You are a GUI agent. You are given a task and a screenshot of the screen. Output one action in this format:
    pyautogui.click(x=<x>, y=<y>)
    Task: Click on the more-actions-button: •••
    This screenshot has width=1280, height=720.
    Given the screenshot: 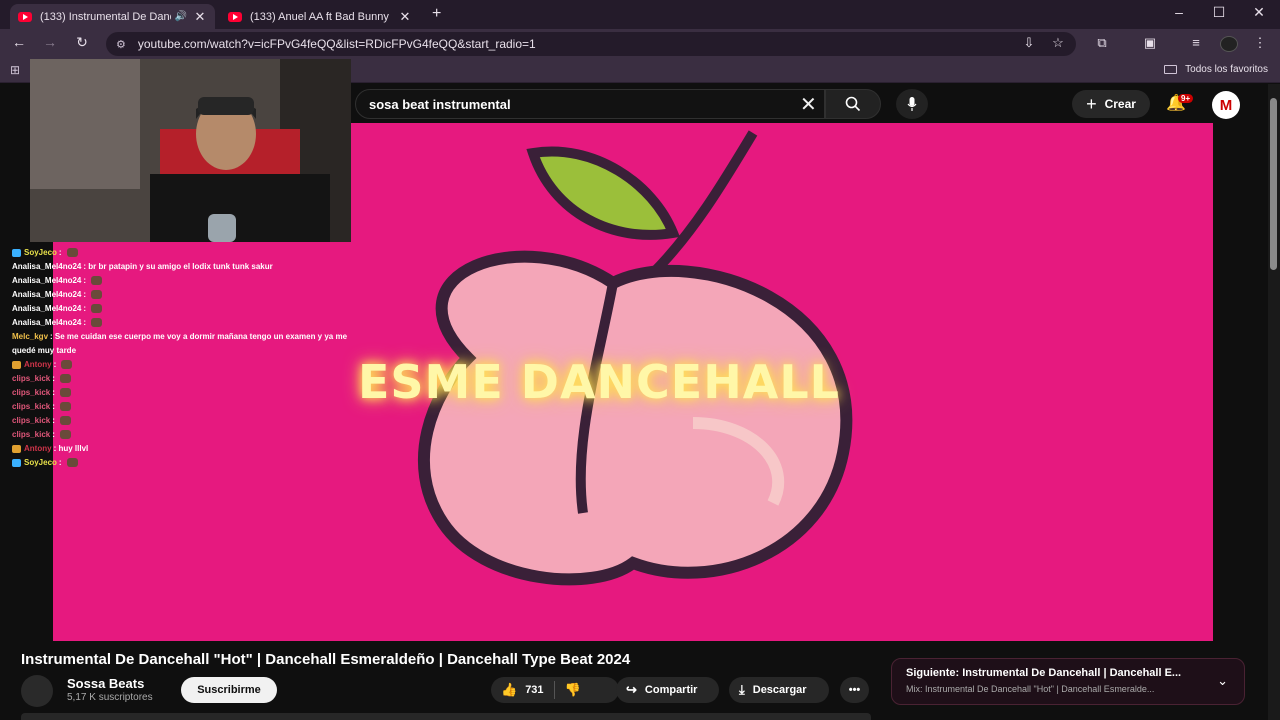 What is the action you would take?
    pyautogui.click(x=854, y=690)
    